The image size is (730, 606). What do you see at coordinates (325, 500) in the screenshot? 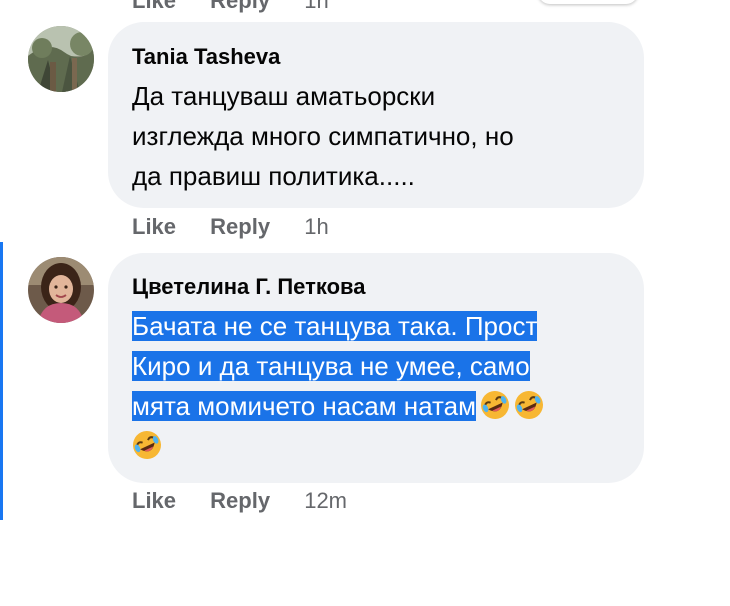
I see `timestamp: 12m` at bounding box center [325, 500].